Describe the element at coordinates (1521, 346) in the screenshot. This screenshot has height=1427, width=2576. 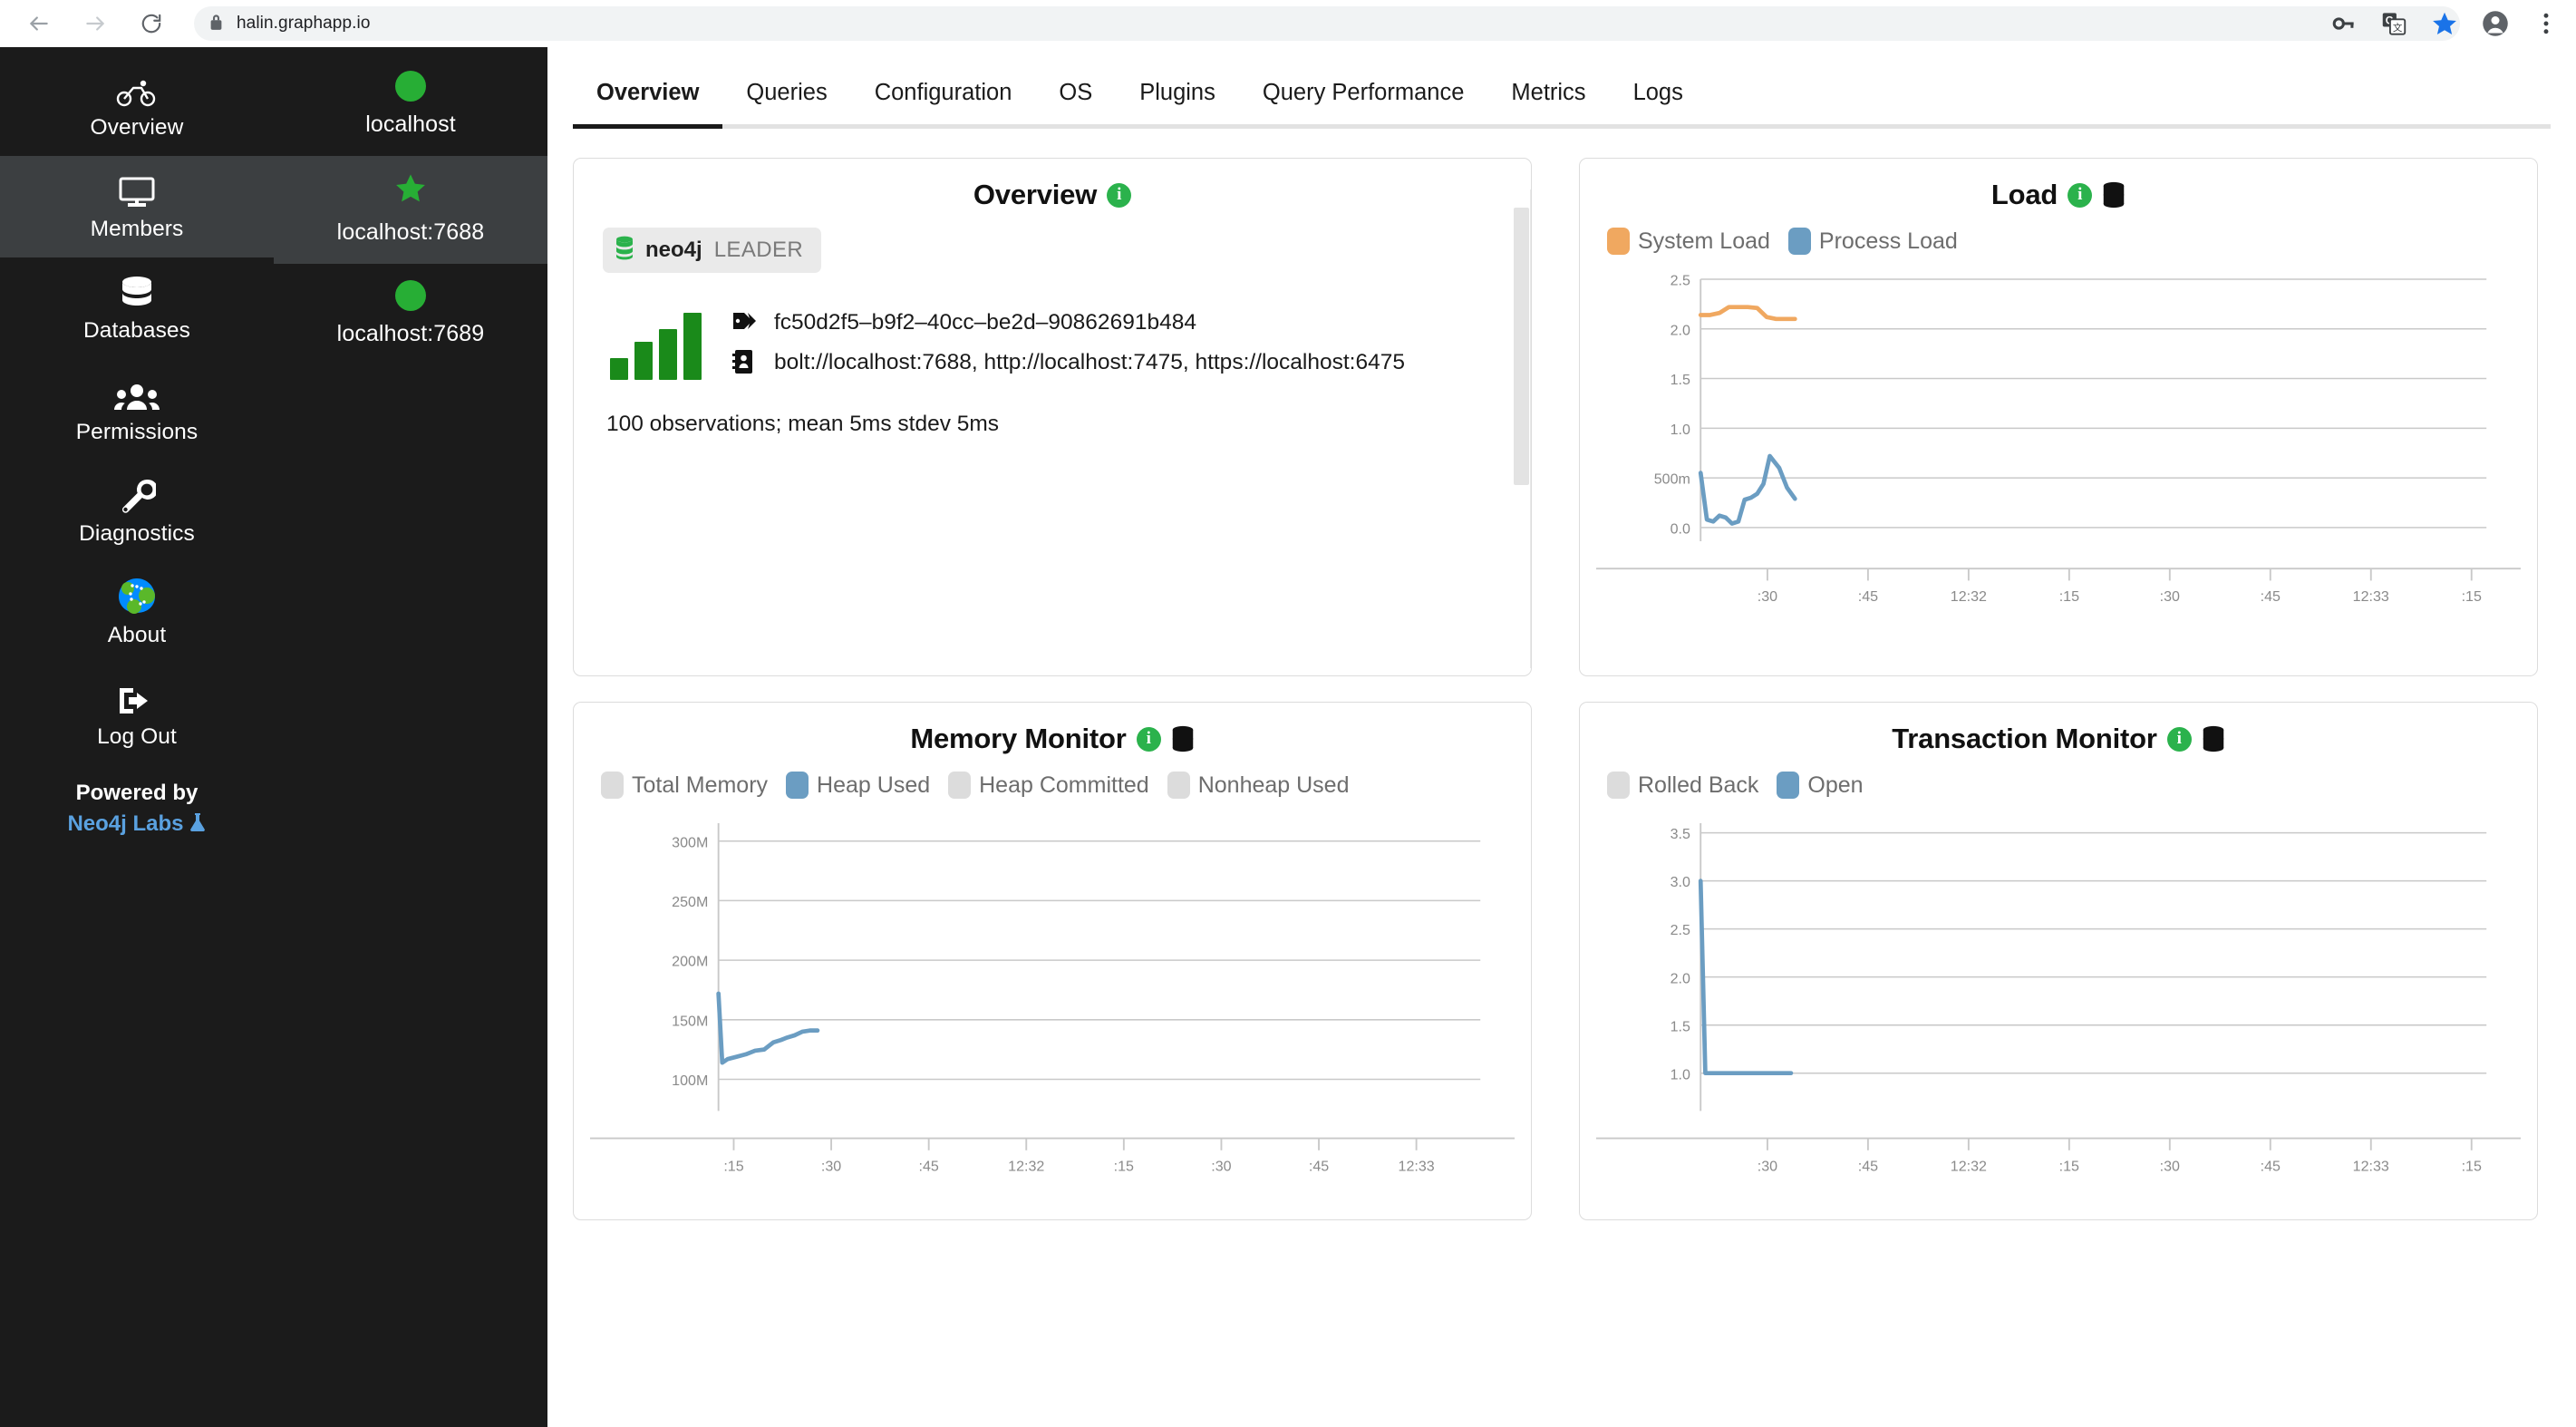
I see `overview-scrollbar` at that location.